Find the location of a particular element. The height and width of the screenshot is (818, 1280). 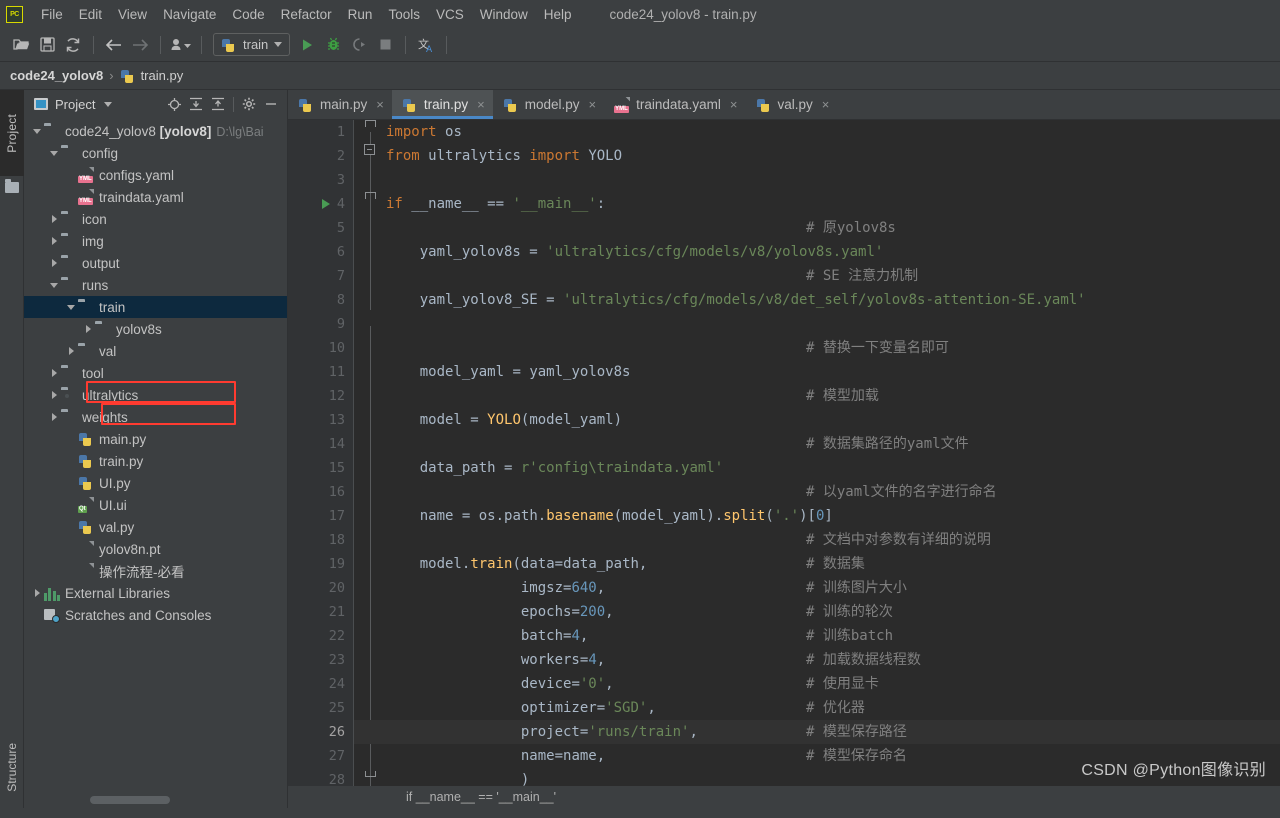

stop-square-icon is located at coordinates (385, 45).